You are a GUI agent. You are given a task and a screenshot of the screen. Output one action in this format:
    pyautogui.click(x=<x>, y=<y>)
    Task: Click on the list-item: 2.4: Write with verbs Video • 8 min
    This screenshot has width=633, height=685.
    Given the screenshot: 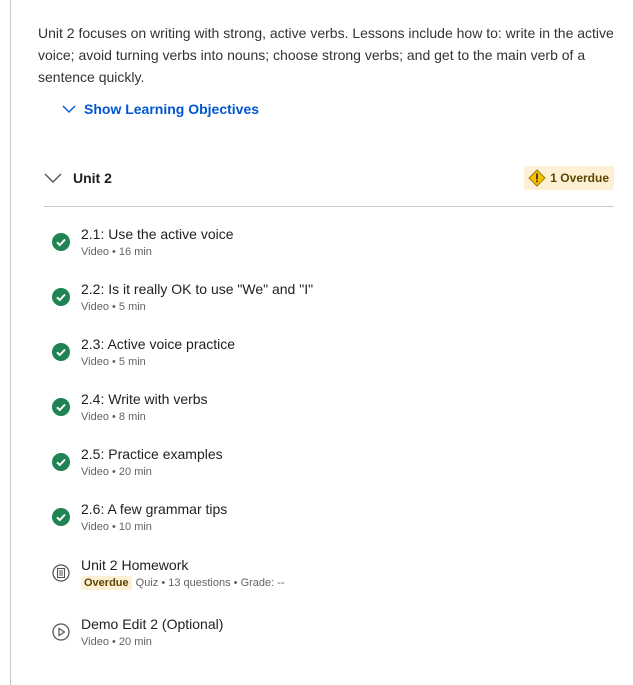 What is the action you would take?
    pyautogui.click(x=332, y=410)
    